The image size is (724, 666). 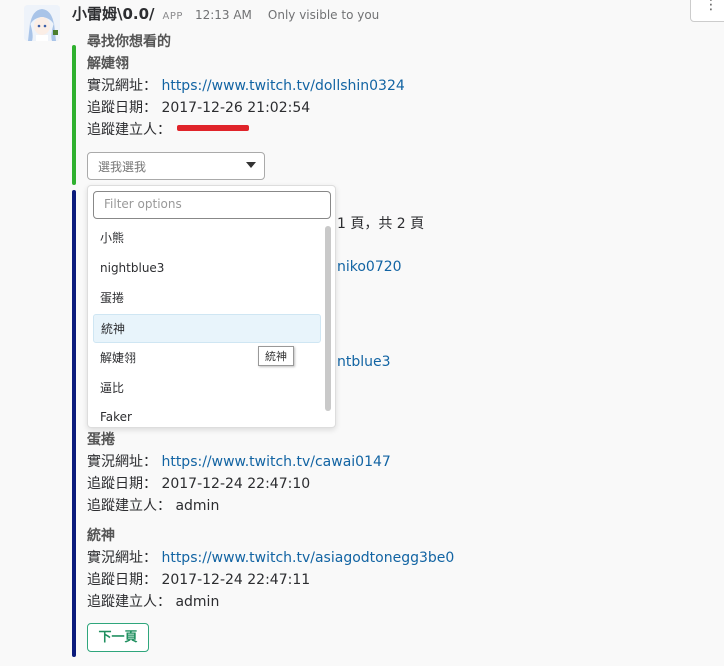 I want to click on redaction-mark, so click(x=213, y=128).